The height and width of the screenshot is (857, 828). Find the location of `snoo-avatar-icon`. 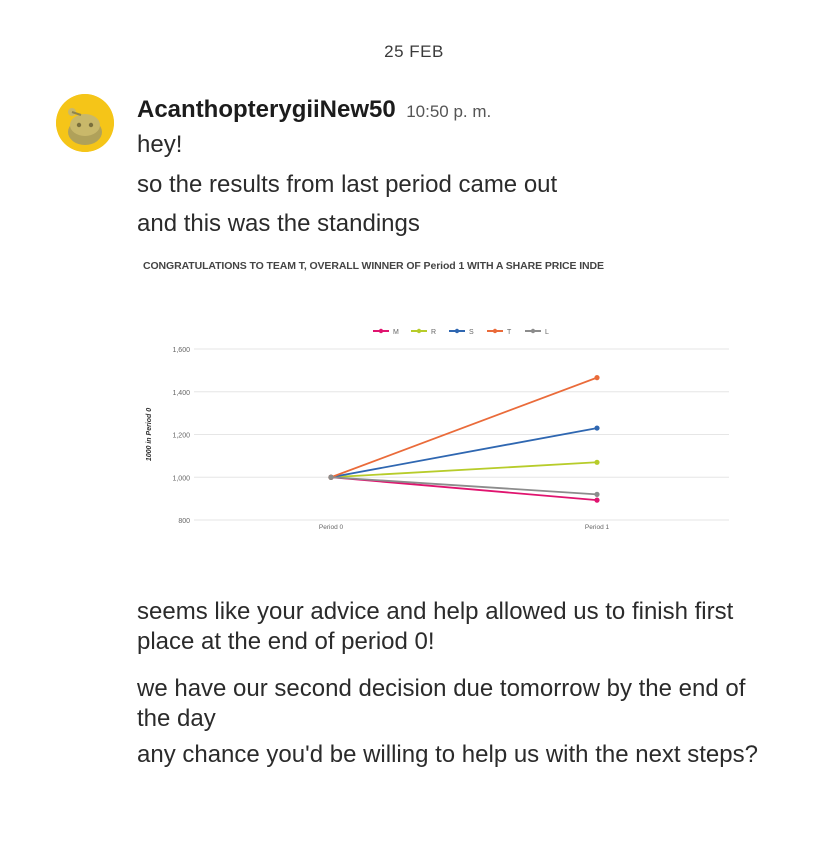

snoo-avatar-icon is located at coordinates (85, 123).